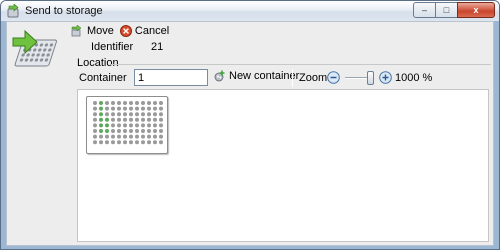 The image size is (500, 250). Describe the element at coordinates (256, 76) in the screenshot. I see `new-container-button: New container` at that location.